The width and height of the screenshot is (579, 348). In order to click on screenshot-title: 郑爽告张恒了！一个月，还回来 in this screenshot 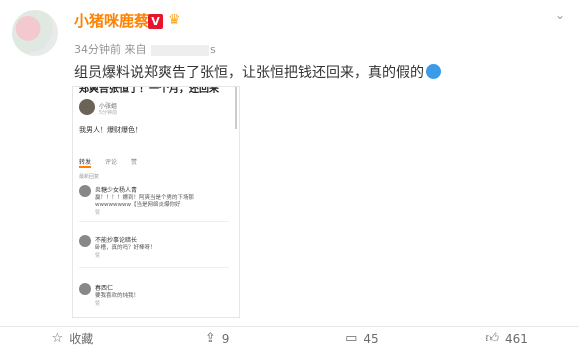, I will do `click(149, 90)`.